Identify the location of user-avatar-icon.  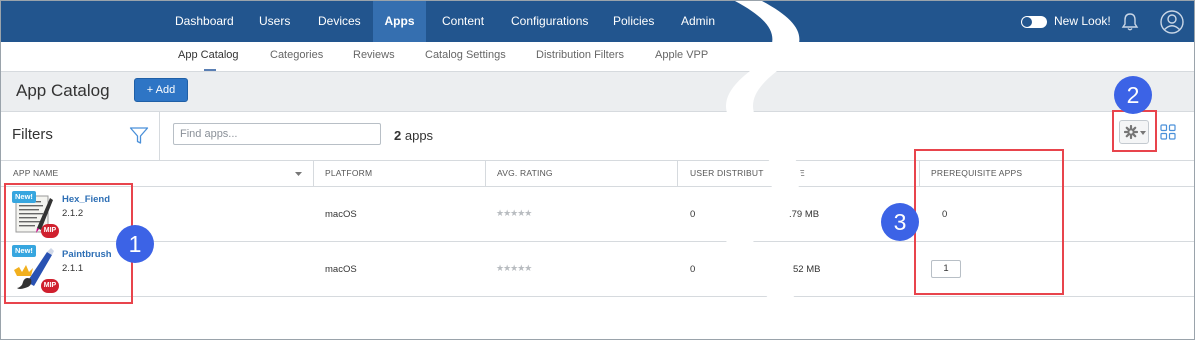
(1172, 22).